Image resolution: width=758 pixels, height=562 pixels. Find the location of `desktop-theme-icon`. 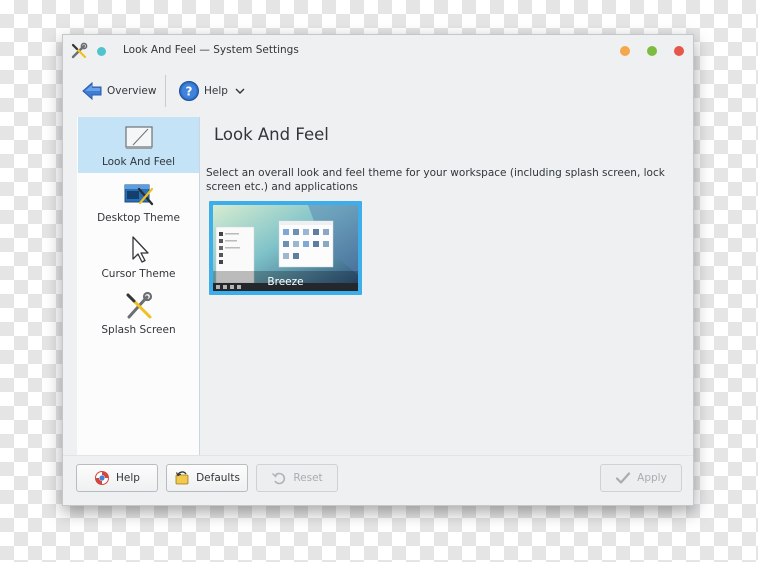

desktop-theme-icon is located at coordinates (139, 195).